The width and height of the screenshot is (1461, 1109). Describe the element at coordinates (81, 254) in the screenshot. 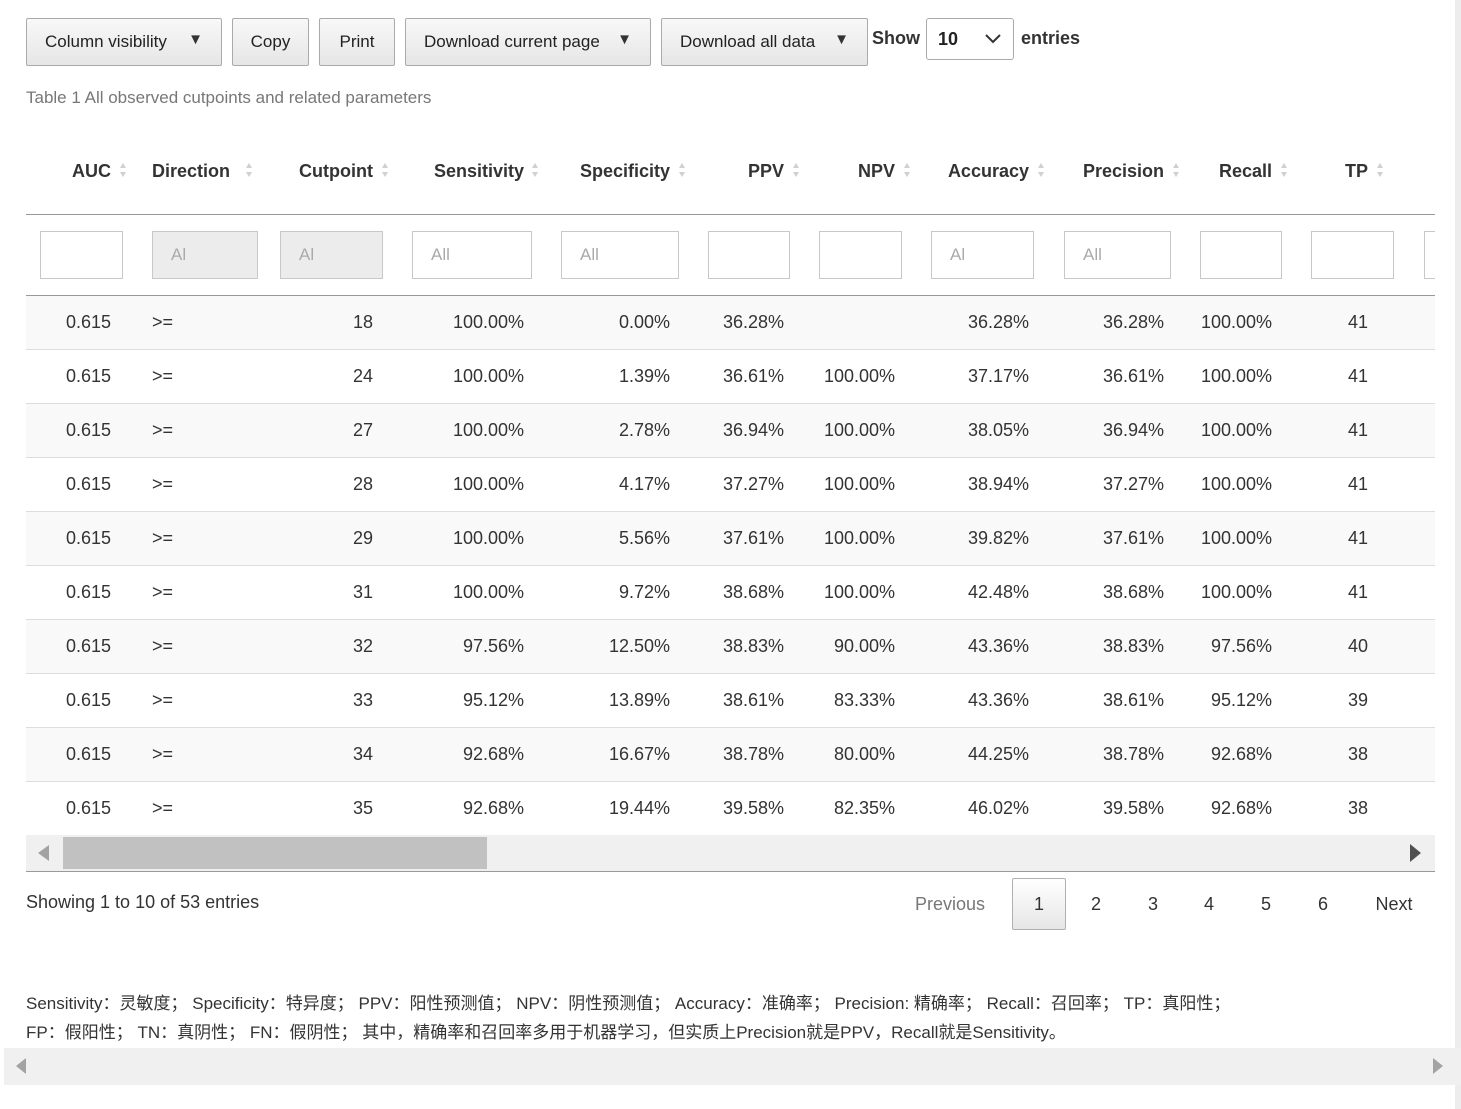

I see `filter-input-auc` at that location.